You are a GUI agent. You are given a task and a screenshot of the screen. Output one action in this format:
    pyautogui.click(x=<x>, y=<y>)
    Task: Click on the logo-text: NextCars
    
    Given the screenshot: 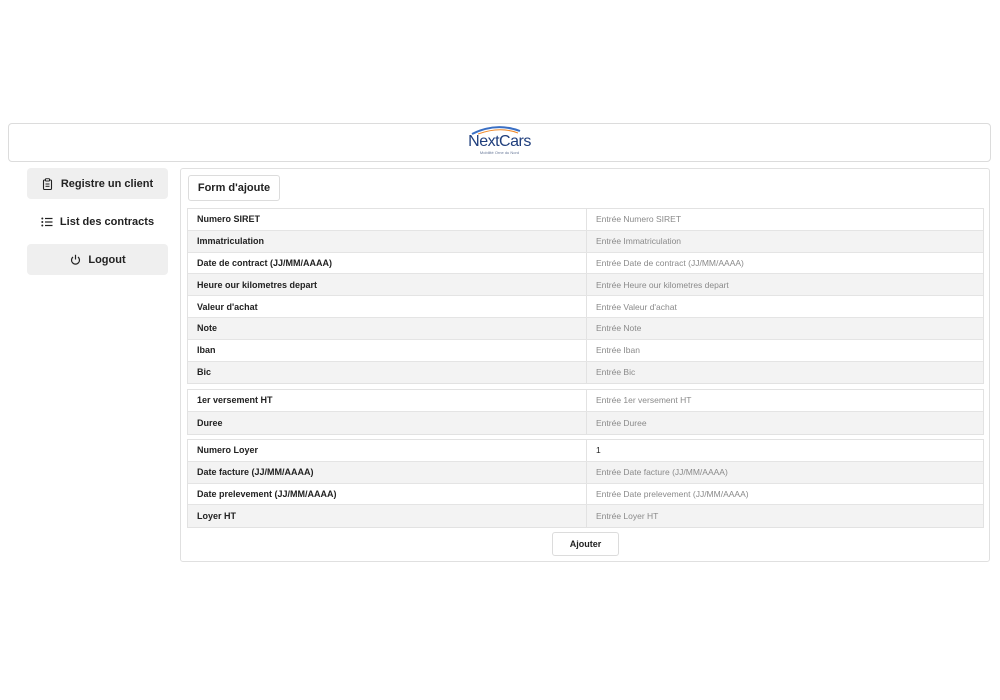 What is the action you would take?
    pyautogui.click(x=499, y=141)
    